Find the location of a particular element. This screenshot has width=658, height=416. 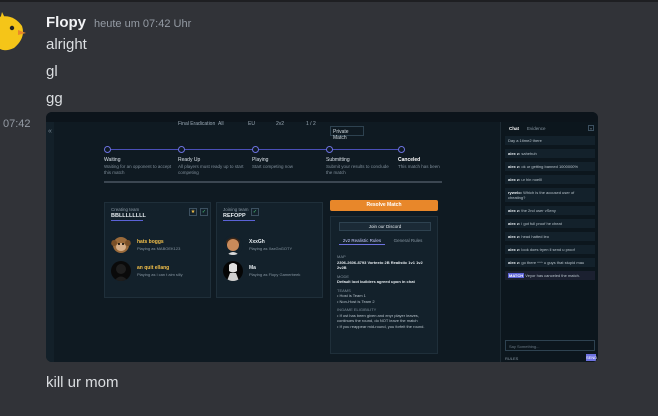

player-name: hats boggs is located at coordinates (150, 242).